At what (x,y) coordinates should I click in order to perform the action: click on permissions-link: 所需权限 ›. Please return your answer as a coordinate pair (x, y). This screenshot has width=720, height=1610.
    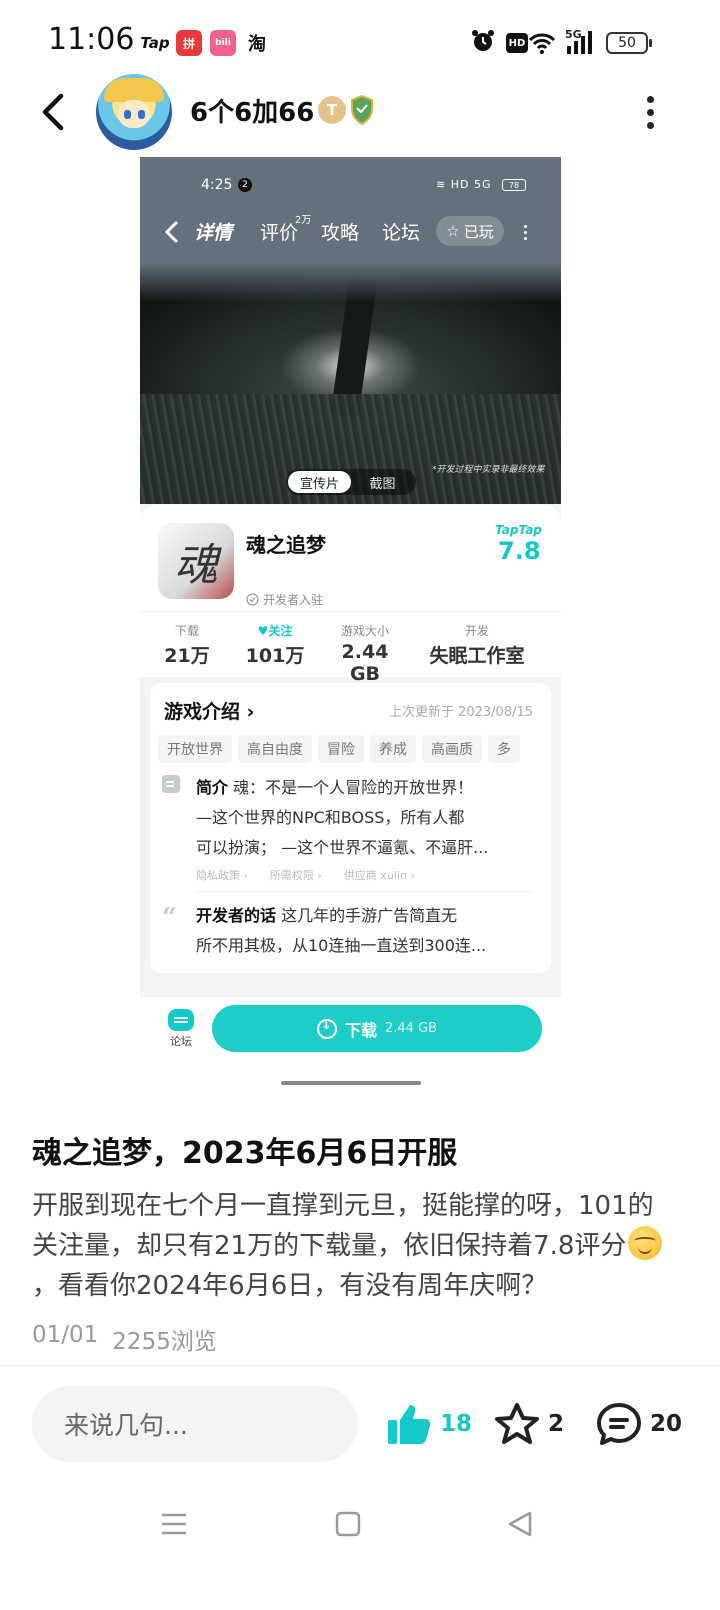
    Looking at the image, I should click on (295, 875).